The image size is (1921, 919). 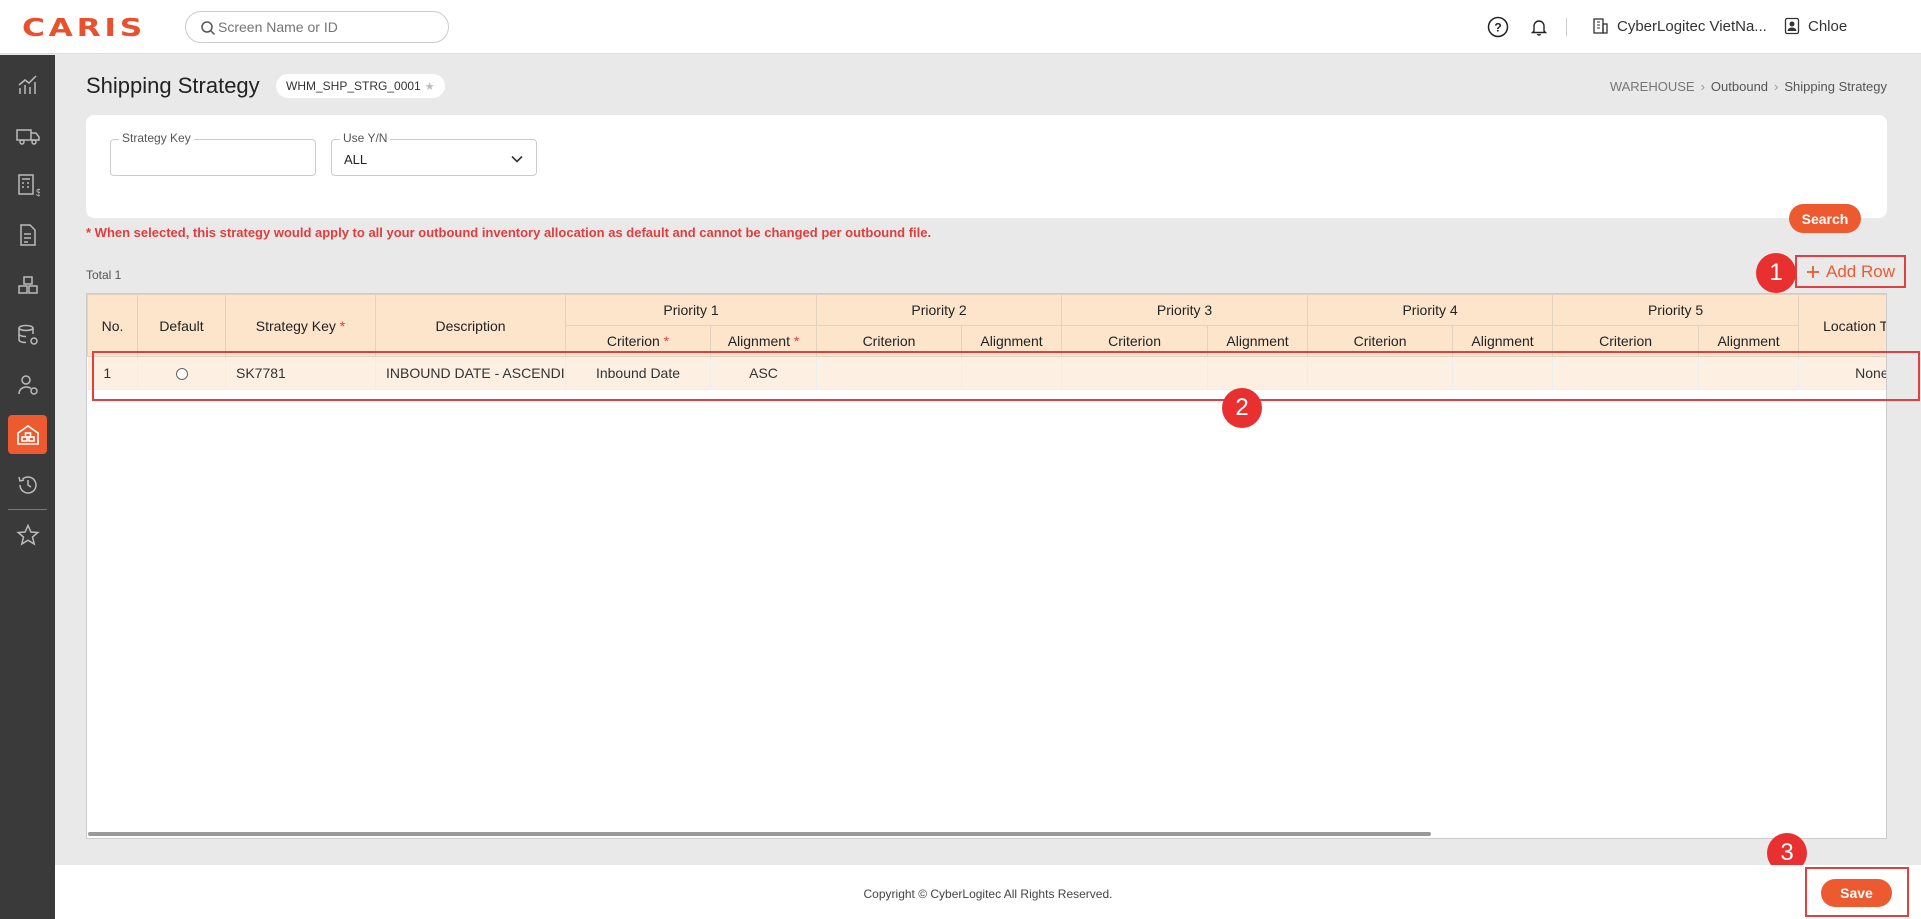 I want to click on cell-p5-criterion, so click(x=1626, y=373).